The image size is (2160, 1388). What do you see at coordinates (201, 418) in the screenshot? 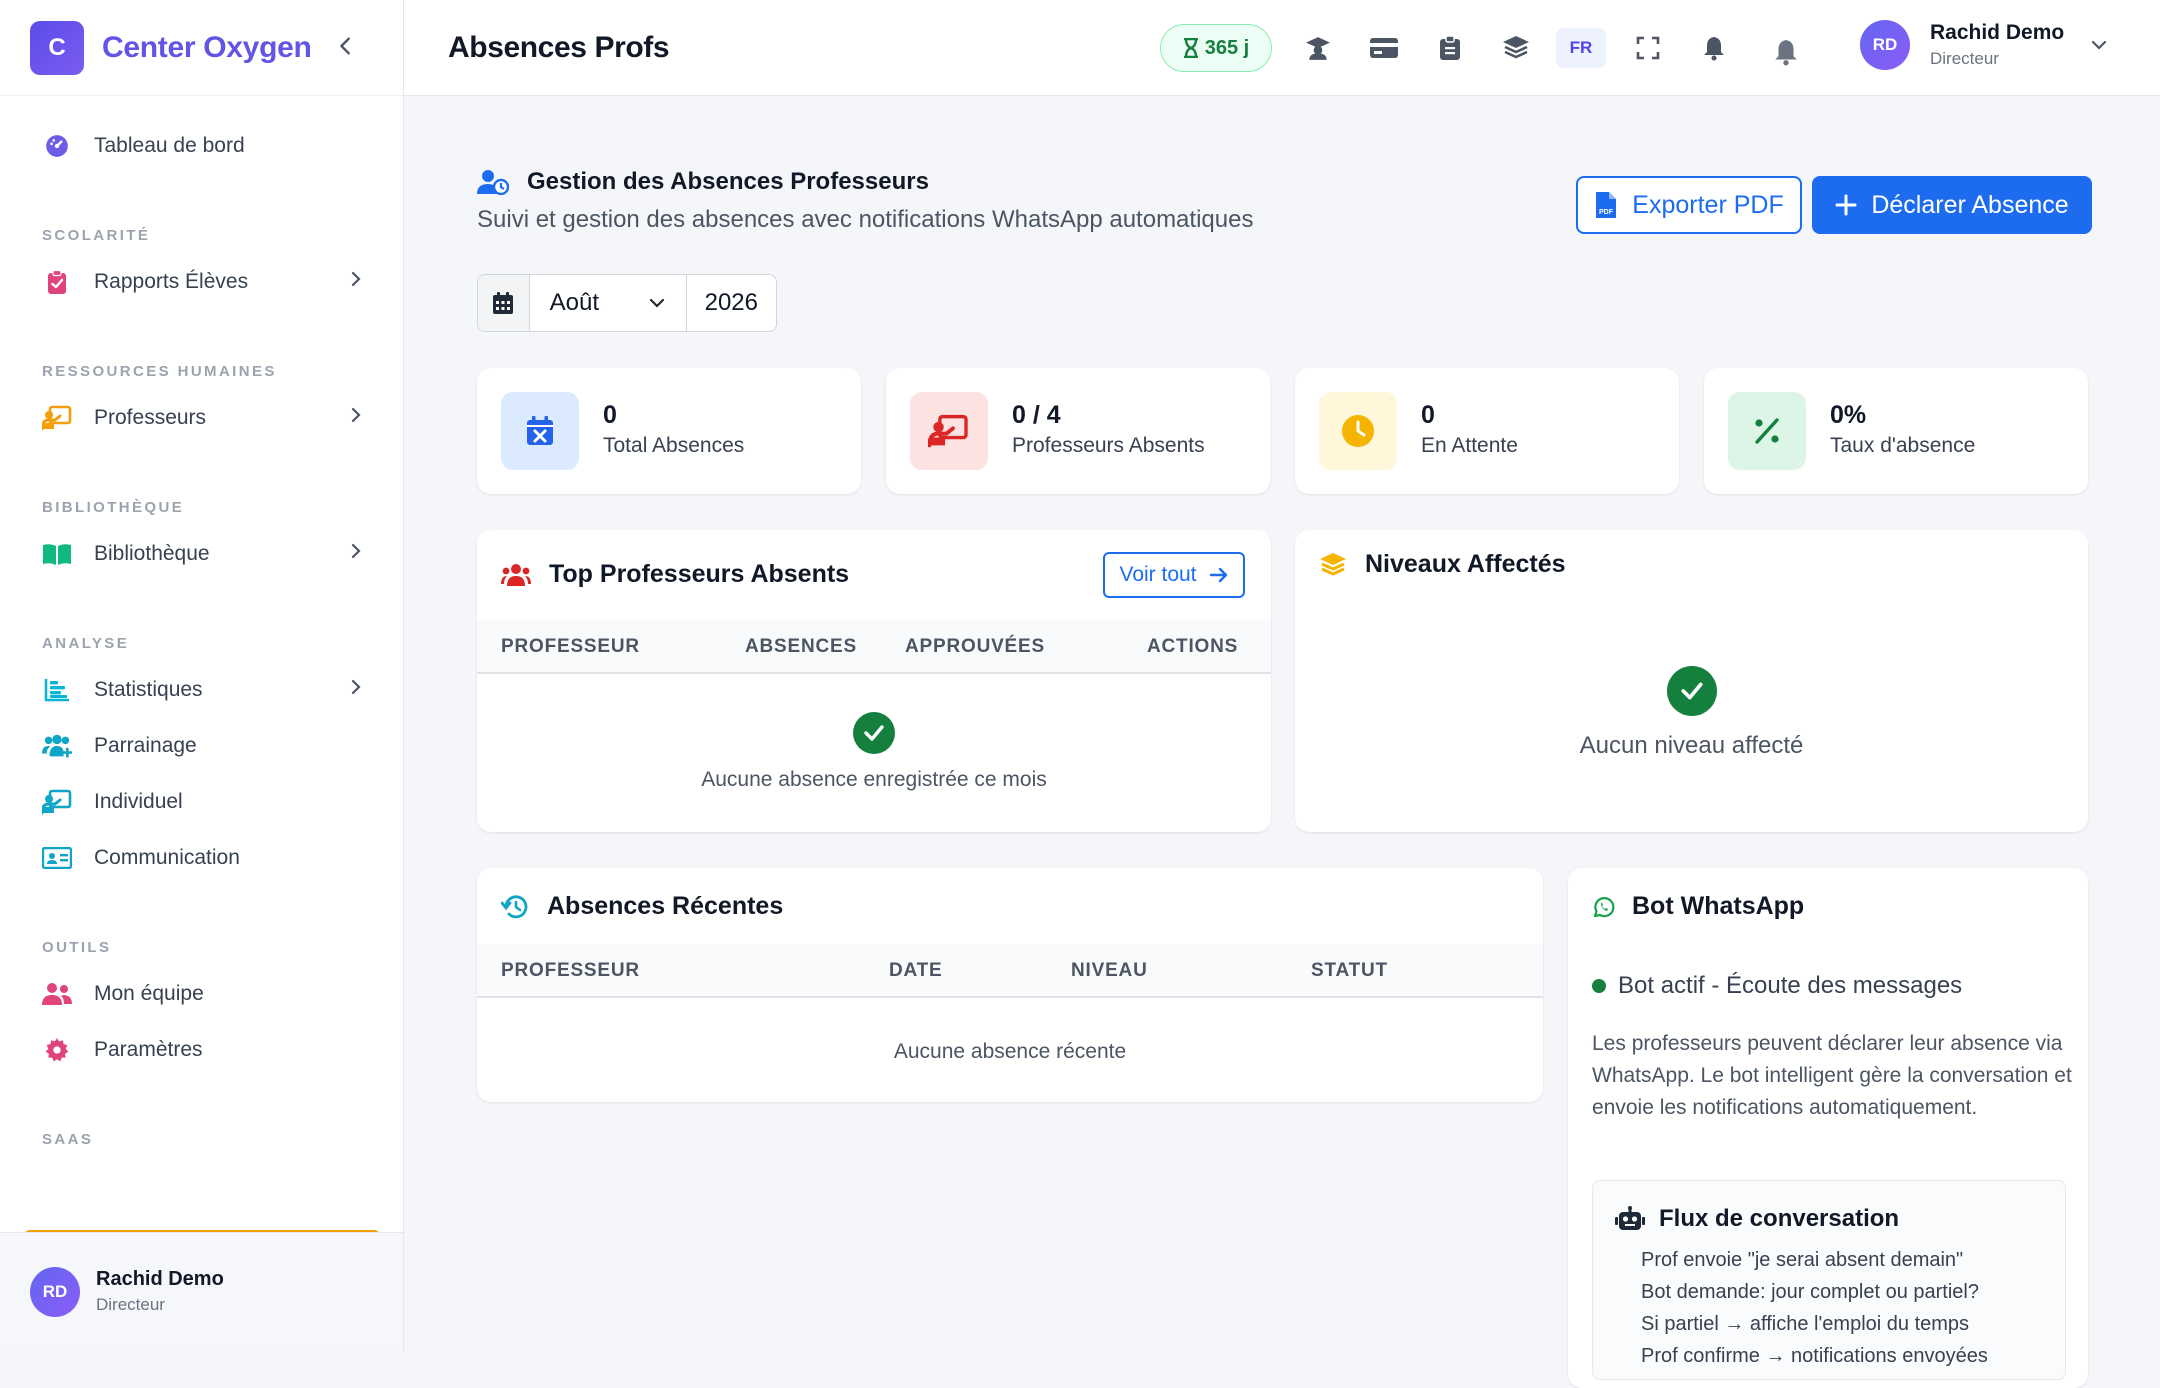
I see `sidebar-item-professeurs: Professeurs` at bounding box center [201, 418].